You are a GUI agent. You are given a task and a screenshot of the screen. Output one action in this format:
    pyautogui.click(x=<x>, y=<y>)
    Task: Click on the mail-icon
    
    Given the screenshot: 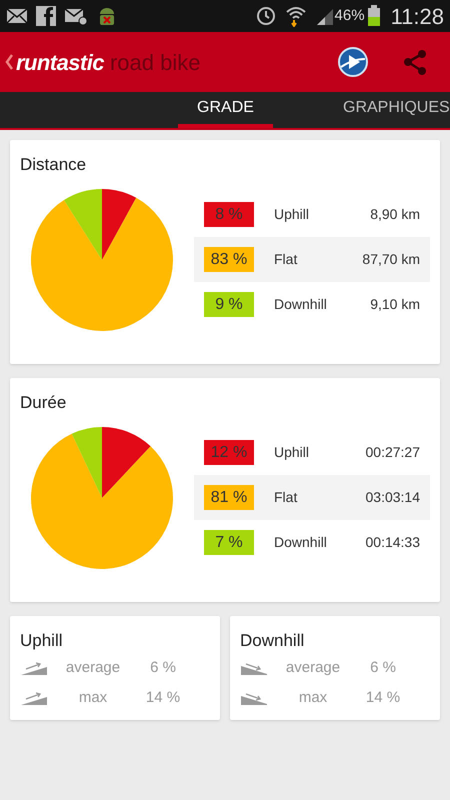 What is the action you would take?
    pyautogui.click(x=17, y=16)
    